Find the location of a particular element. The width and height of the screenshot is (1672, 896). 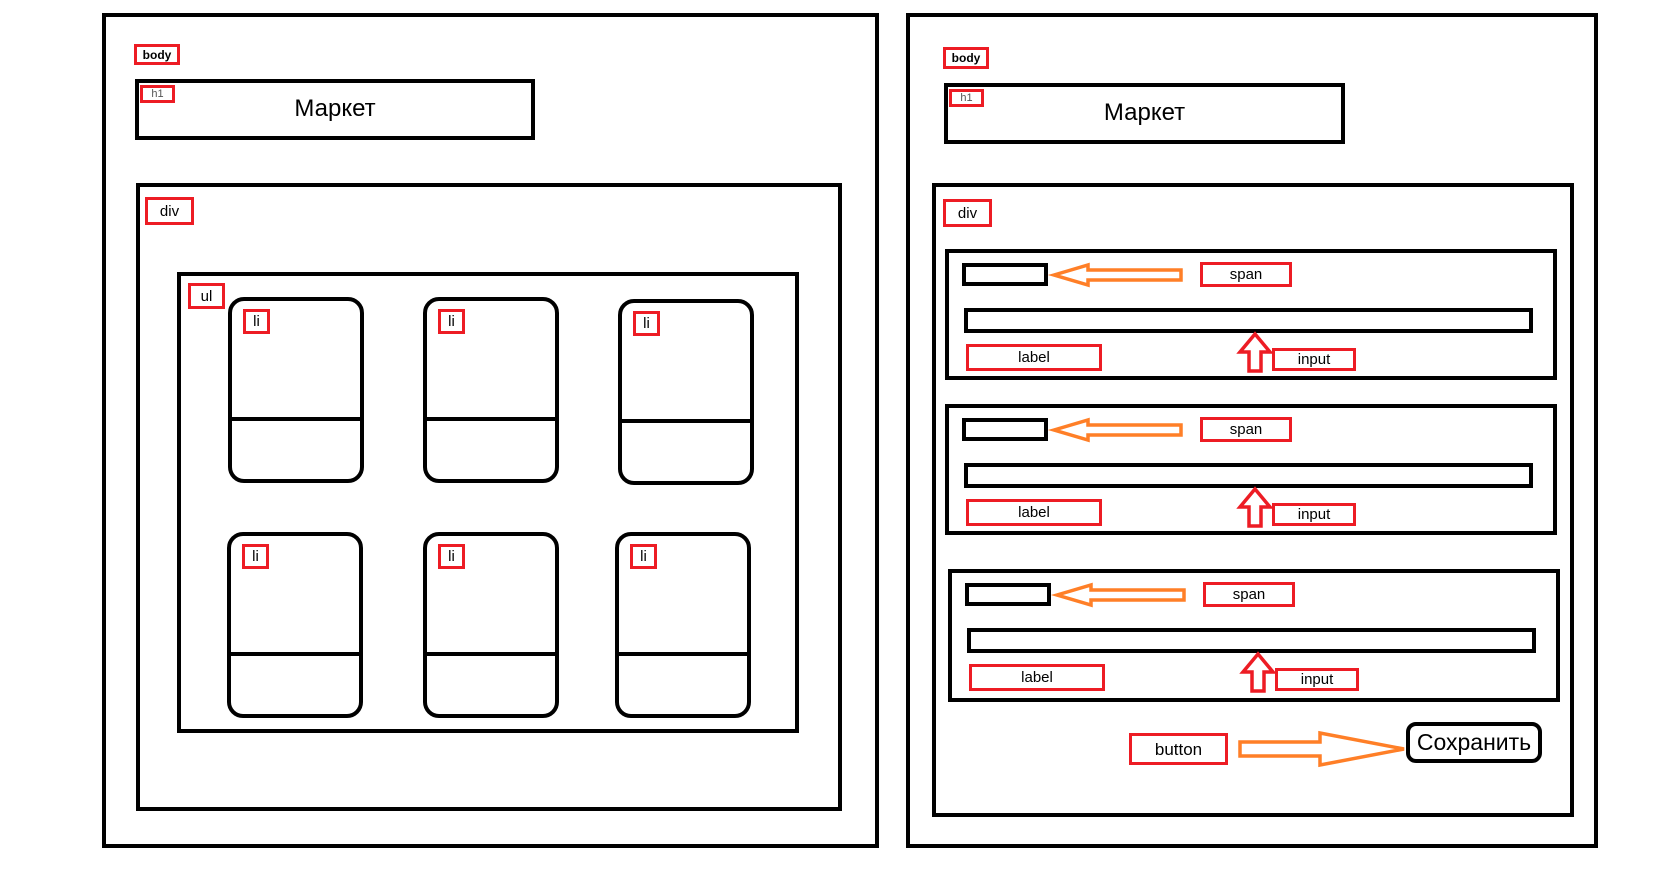

orange-right-arrow-icon is located at coordinates (1321, 749).